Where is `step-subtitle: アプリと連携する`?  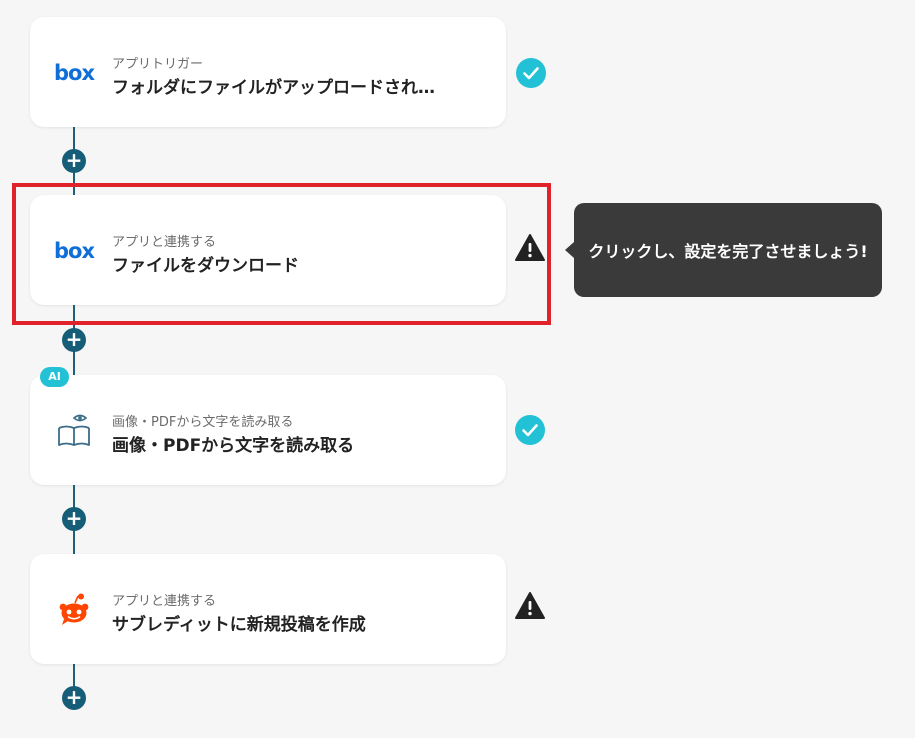 step-subtitle: アプリと連携する is located at coordinates (164, 601).